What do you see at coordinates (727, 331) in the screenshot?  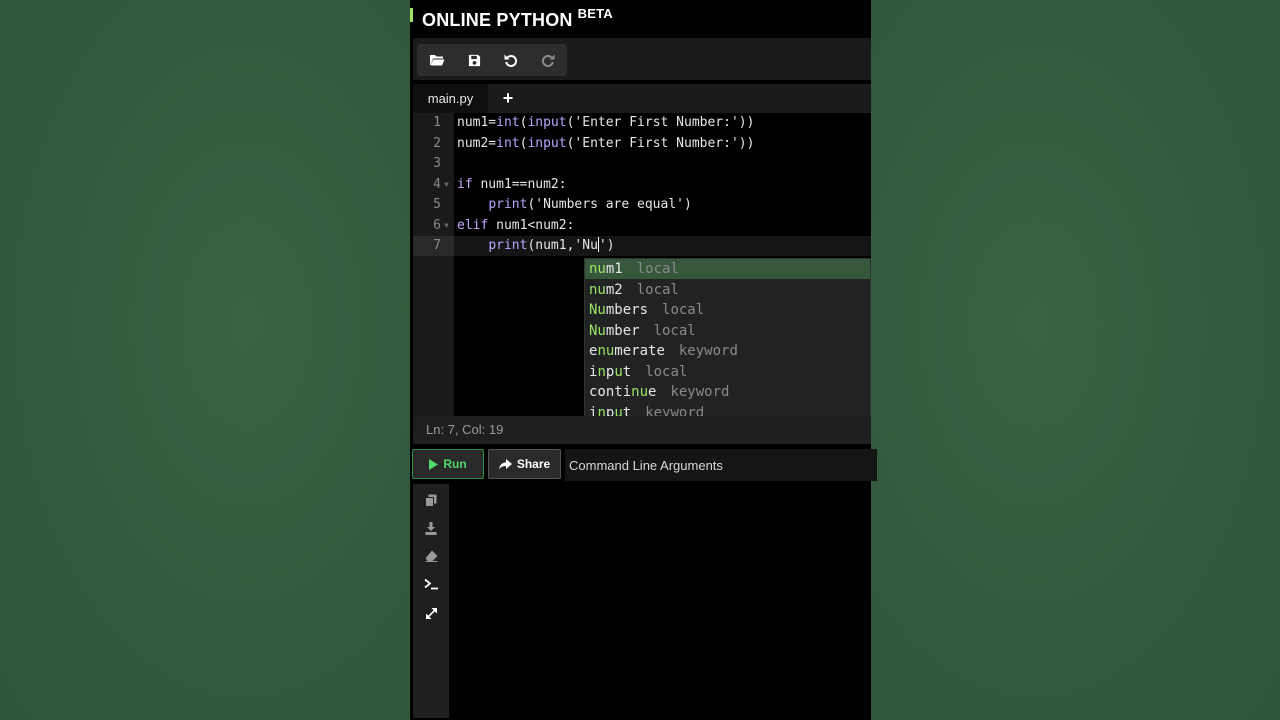 I see `autocomplete-item-number: Number local` at bounding box center [727, 331].